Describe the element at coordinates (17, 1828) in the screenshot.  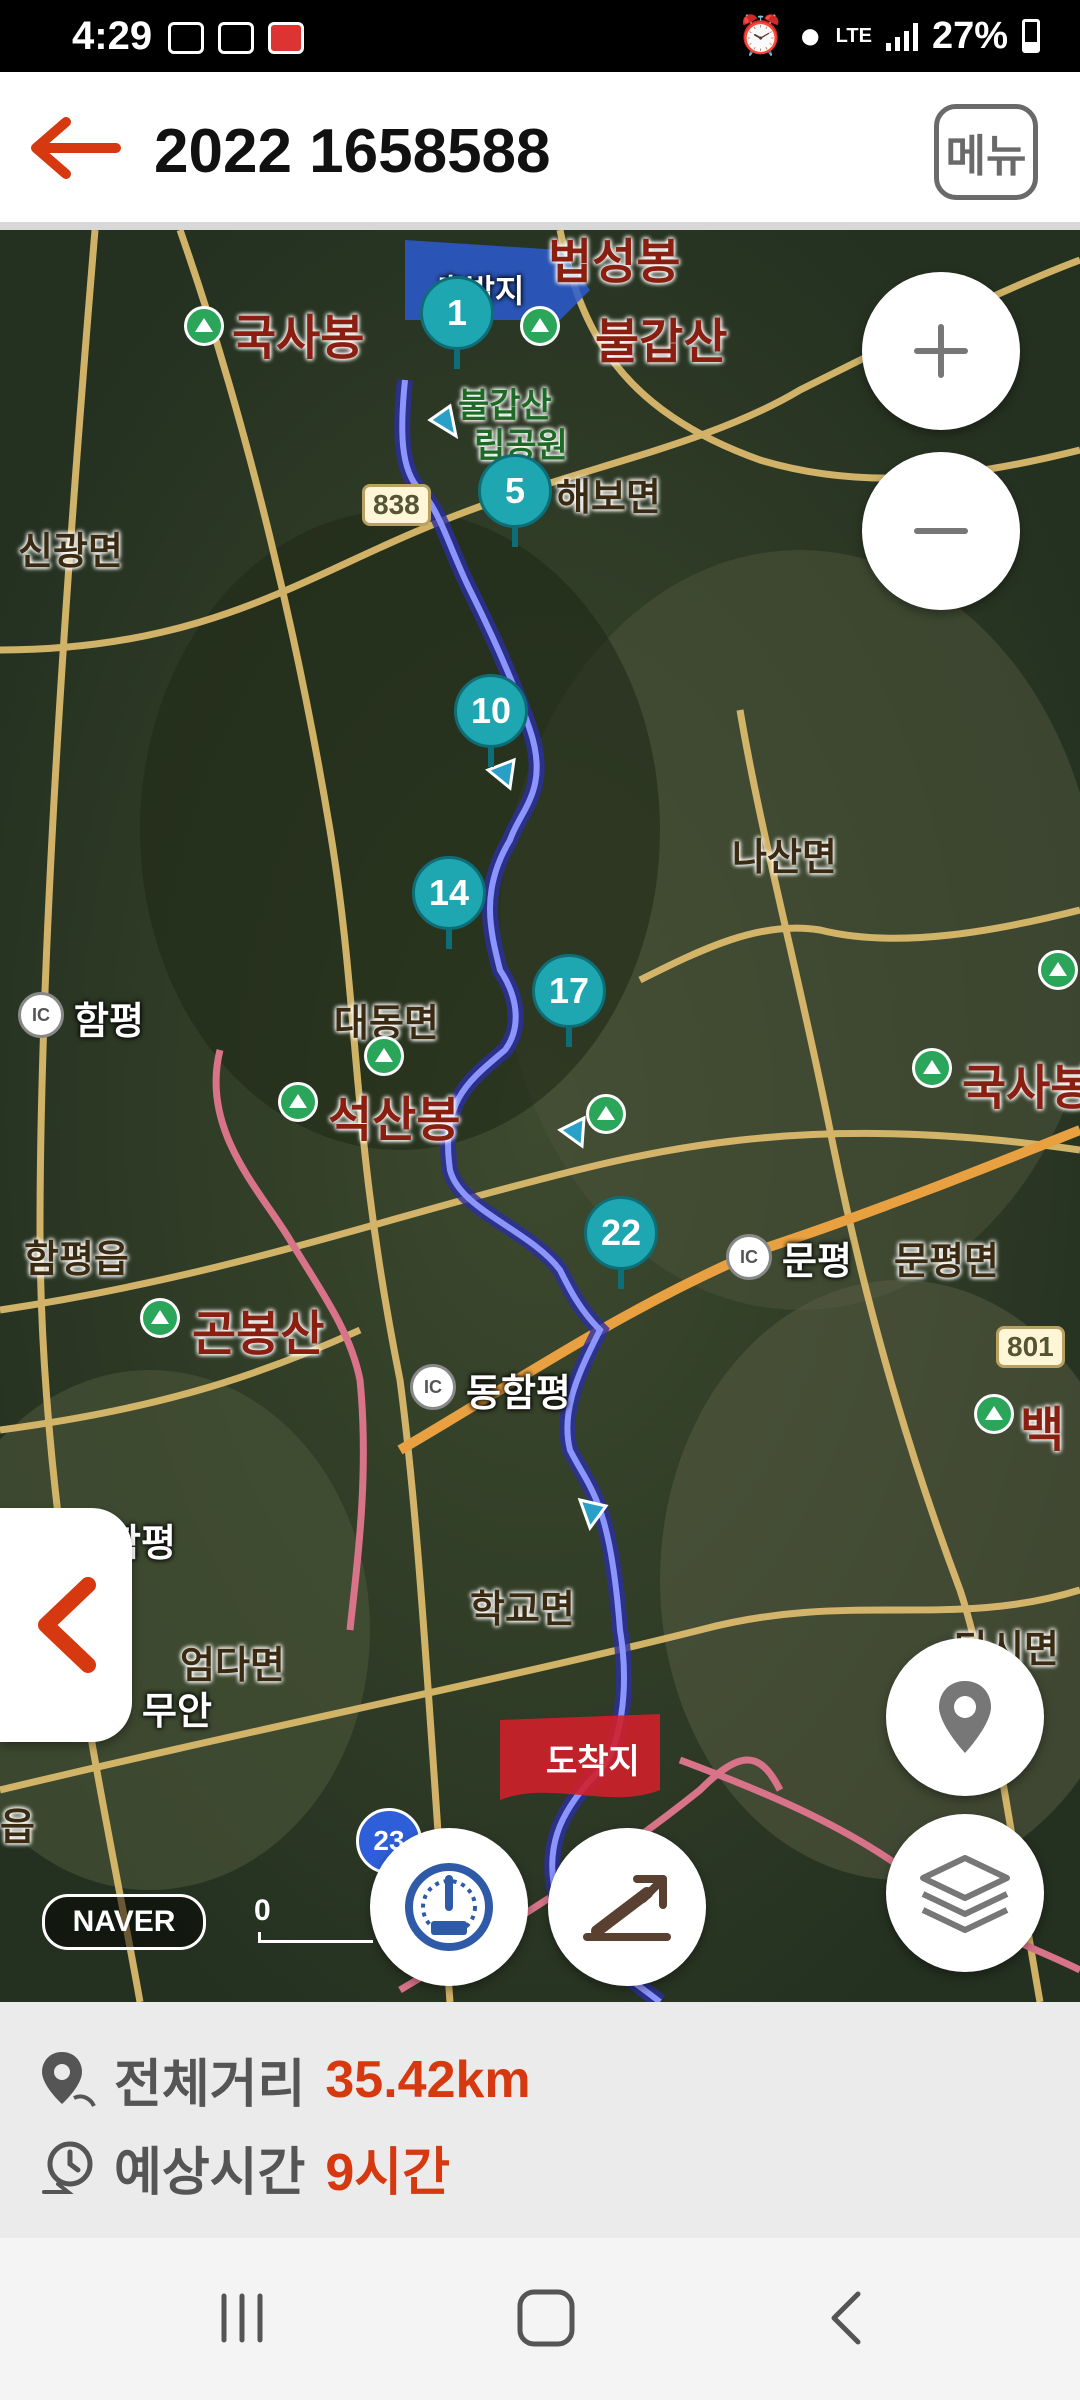
I see `place-label: 읍` at that location.